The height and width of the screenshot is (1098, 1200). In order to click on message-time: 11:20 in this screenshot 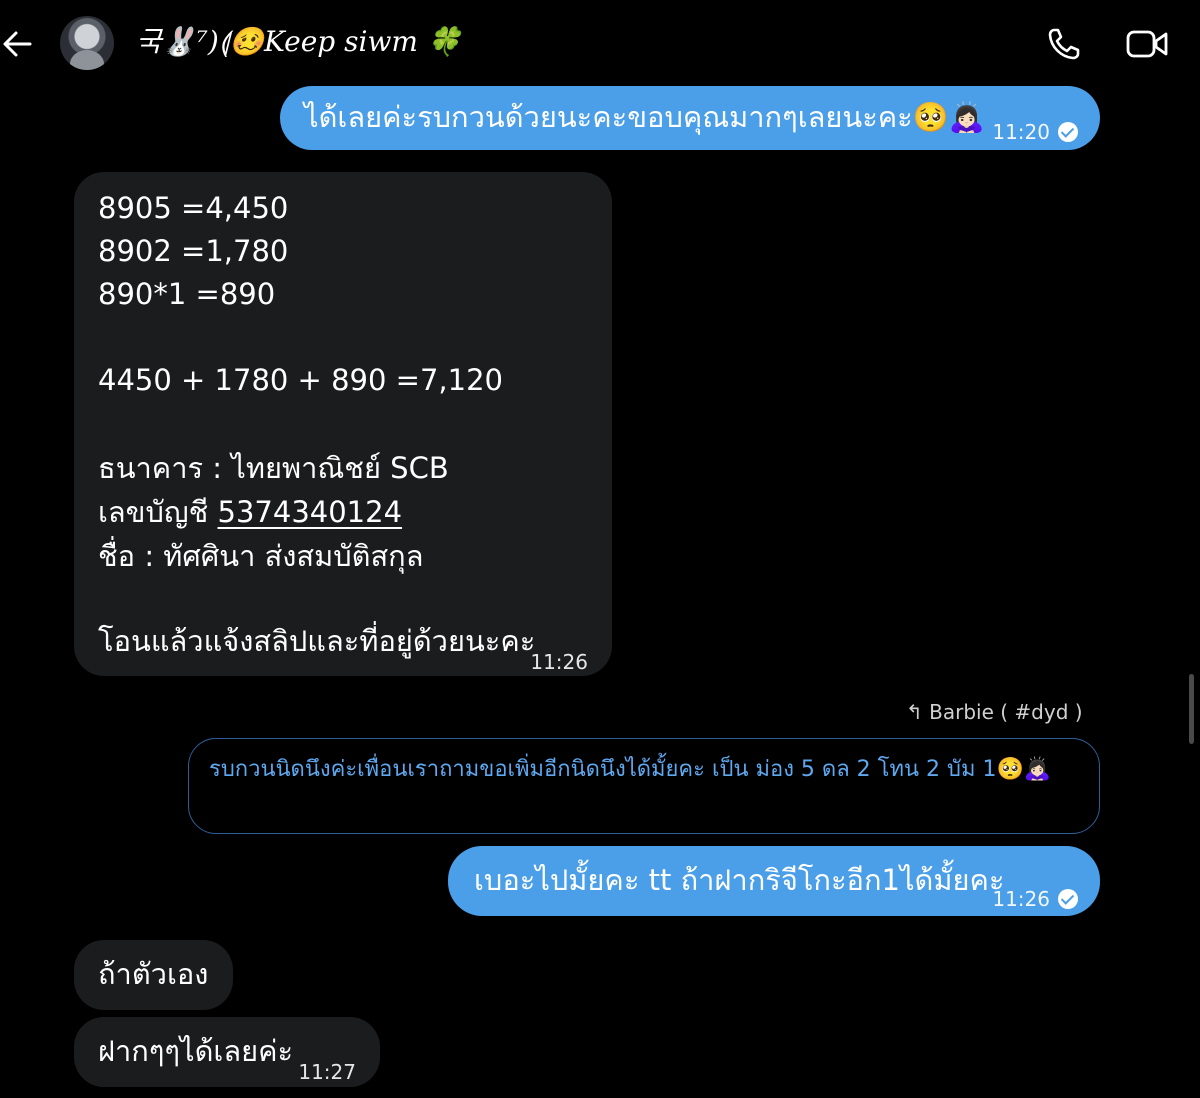, I will do `click(1021, 132)`.